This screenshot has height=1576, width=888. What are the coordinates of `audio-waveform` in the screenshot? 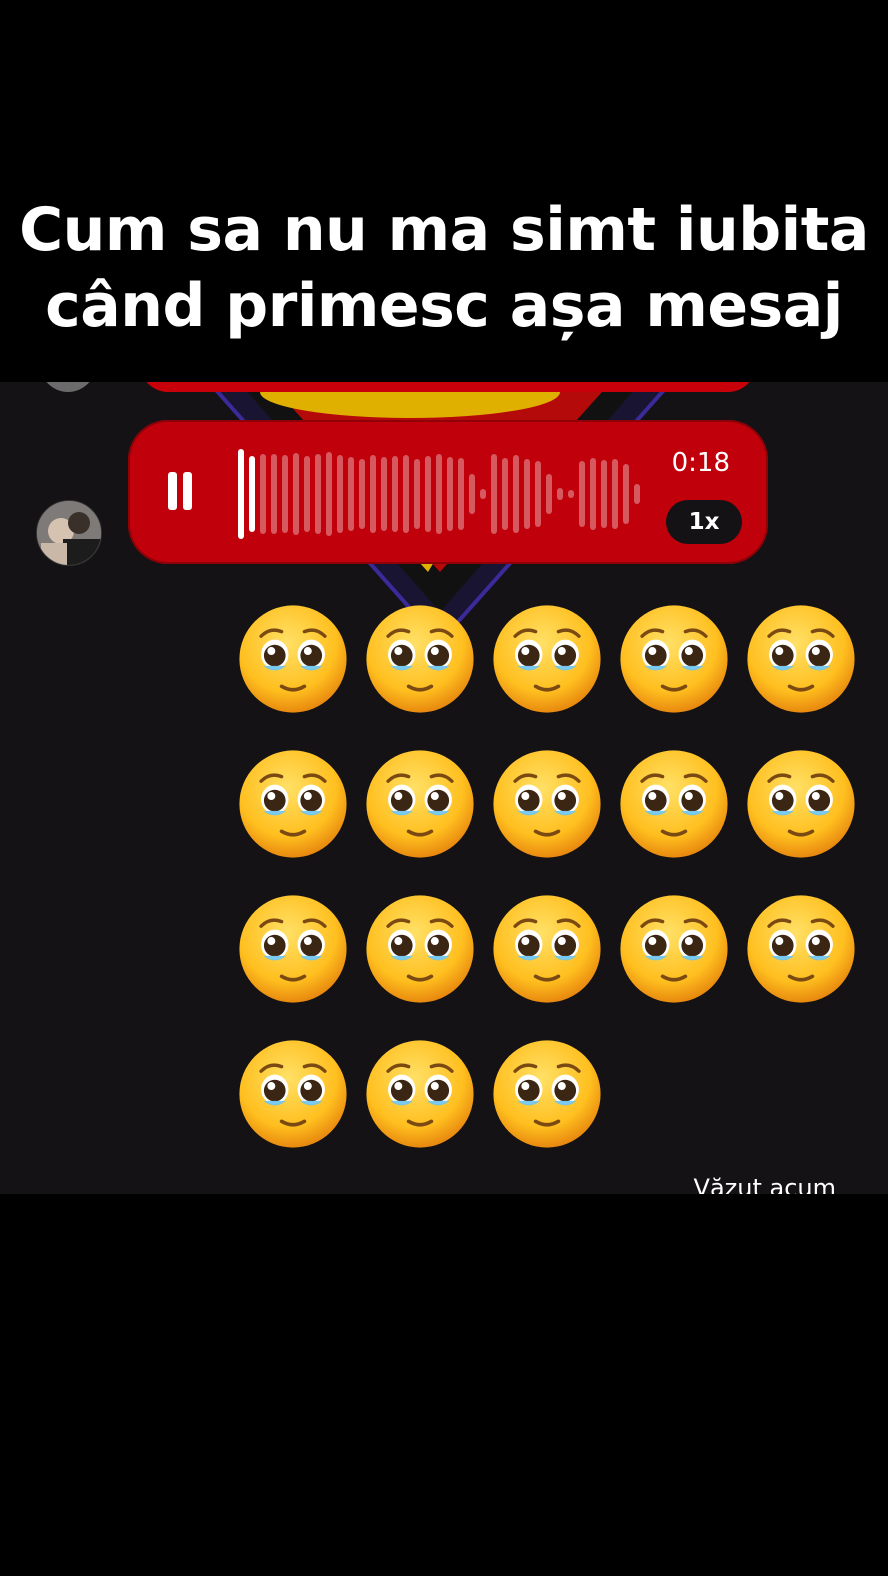 It's located at (441, 494).